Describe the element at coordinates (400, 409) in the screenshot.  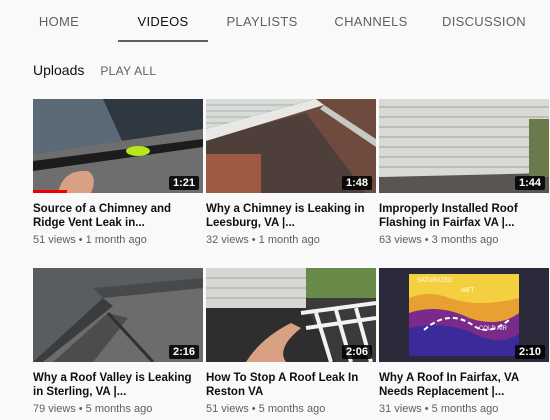
I see `view-count: 31 views` at that location.